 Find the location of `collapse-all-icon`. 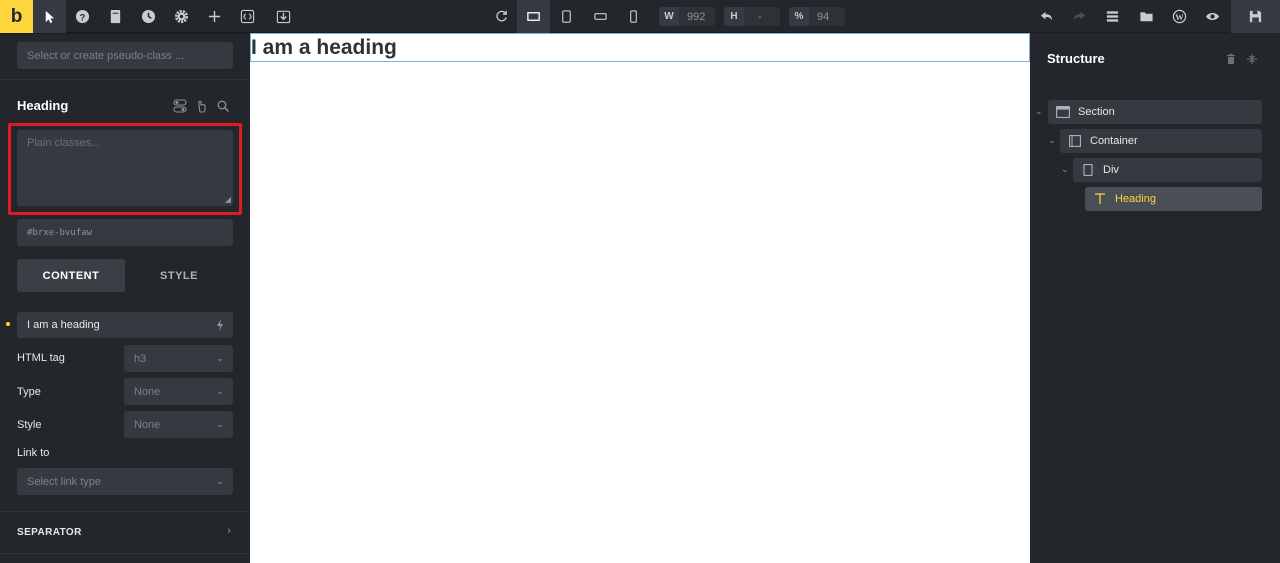

collapse-all-icon is located at coordinates (1252, 58).